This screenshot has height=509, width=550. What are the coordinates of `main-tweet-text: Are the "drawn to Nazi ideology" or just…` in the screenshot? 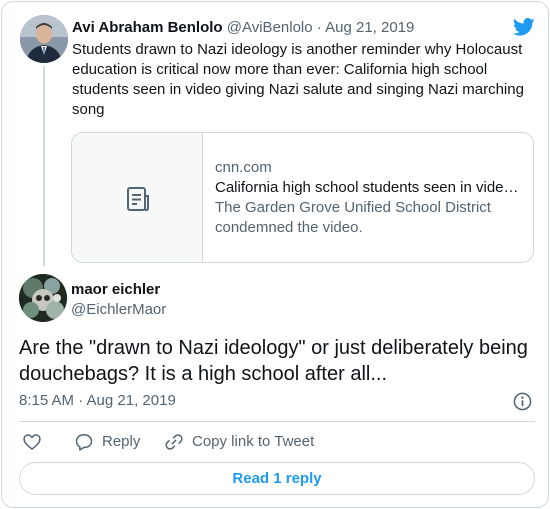 It's located at (273, 361).